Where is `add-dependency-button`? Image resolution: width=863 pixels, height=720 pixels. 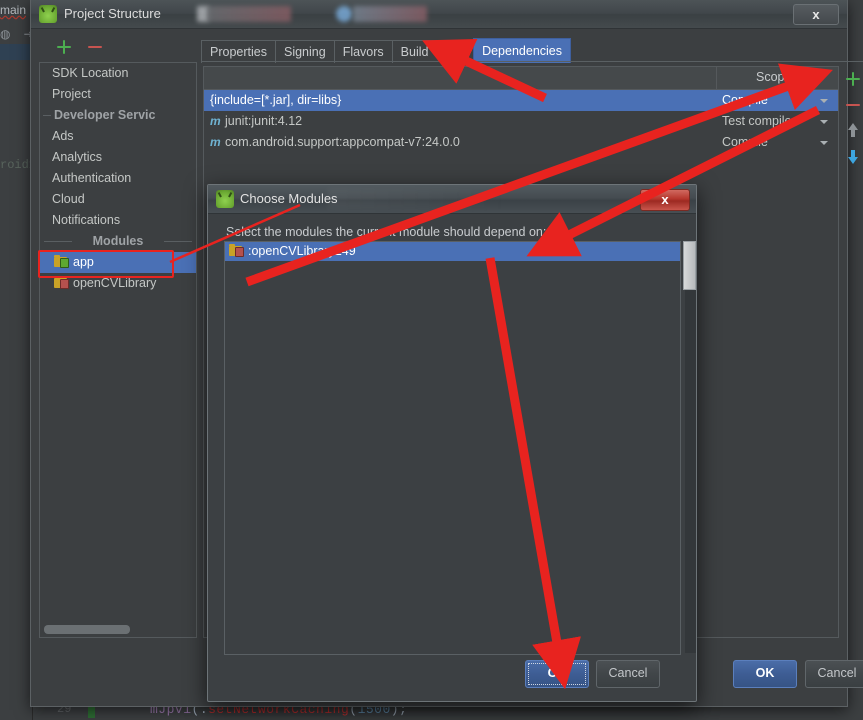
add-dependency-button is located at coordinates (853, 79).